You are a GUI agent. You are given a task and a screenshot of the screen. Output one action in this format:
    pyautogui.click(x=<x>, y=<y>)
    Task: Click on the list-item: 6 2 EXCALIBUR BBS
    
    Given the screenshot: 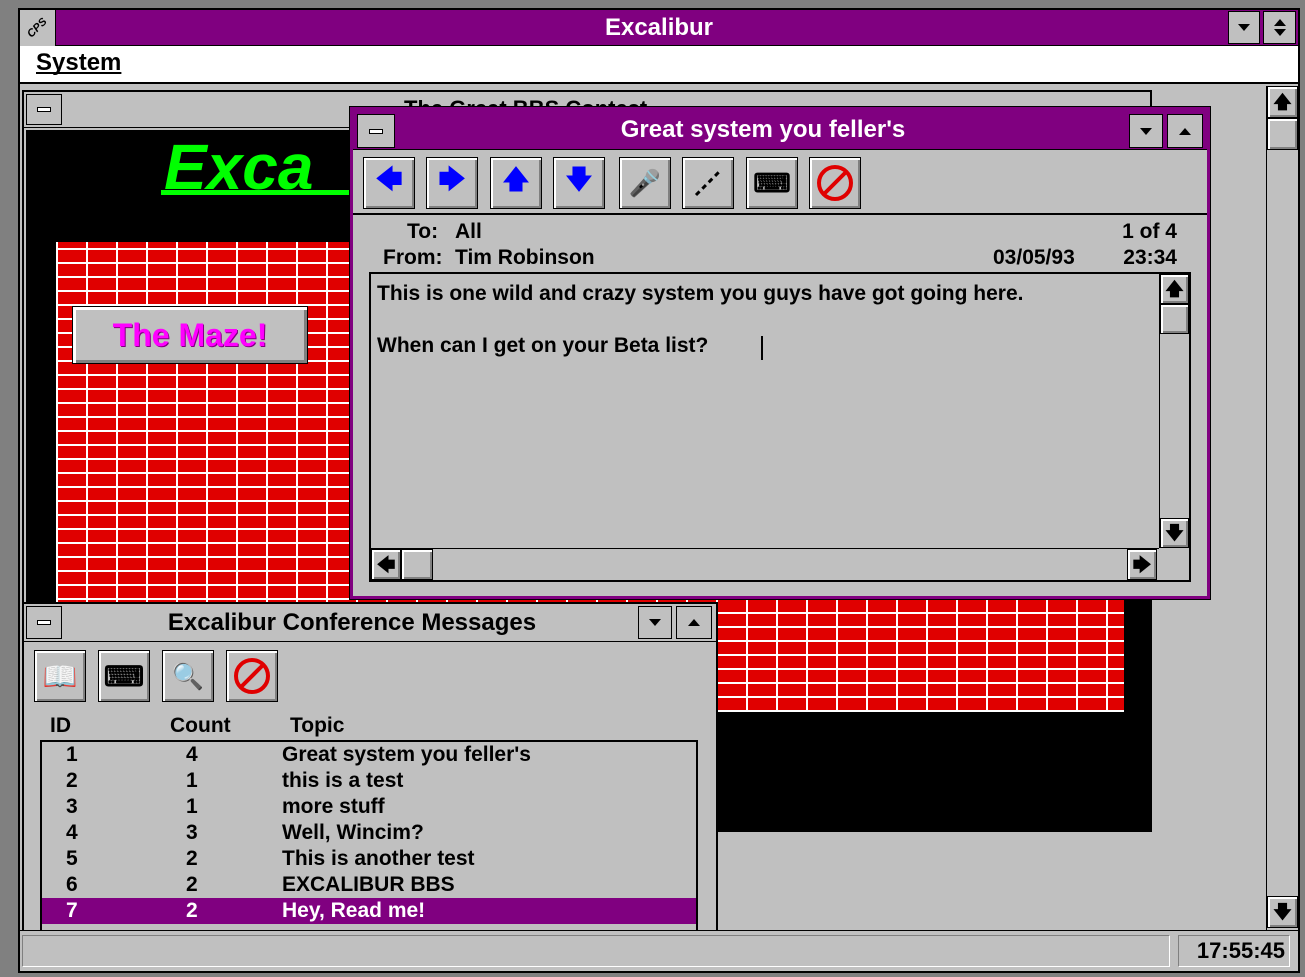 What is the action you would take?
    pyautogui.click(x=369, y=885)
    